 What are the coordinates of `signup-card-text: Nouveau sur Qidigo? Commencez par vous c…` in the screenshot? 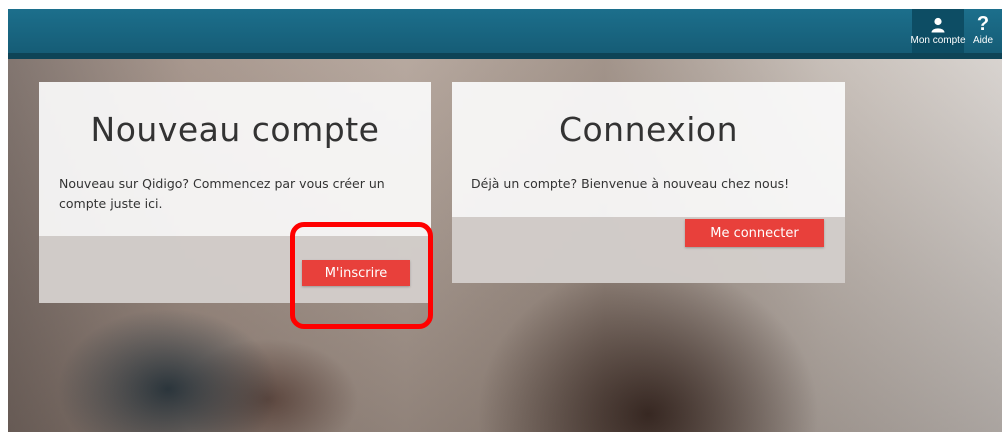 It's located at (222, 193).